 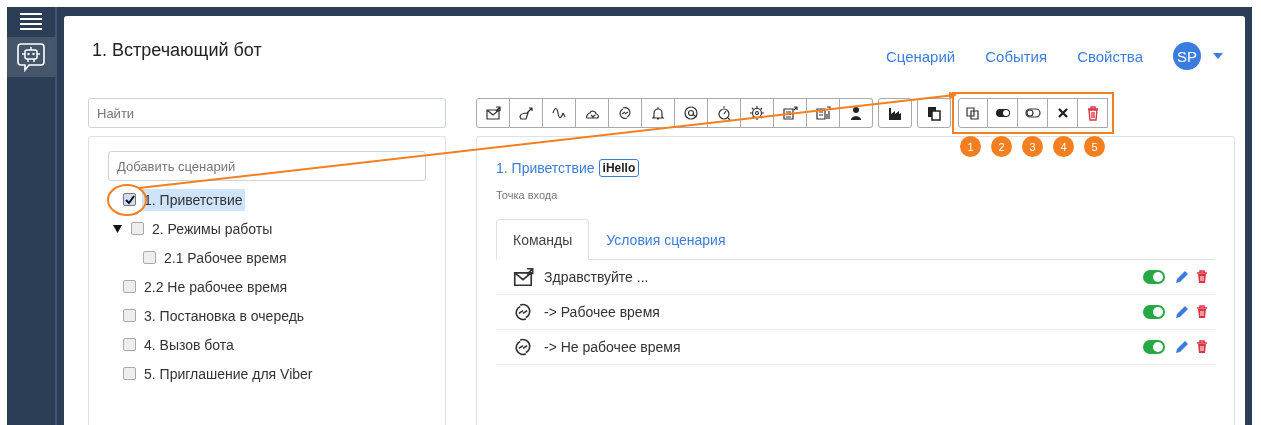 I want to click on page-title: 1. Встречающий бот, so click(x=176, y=50).